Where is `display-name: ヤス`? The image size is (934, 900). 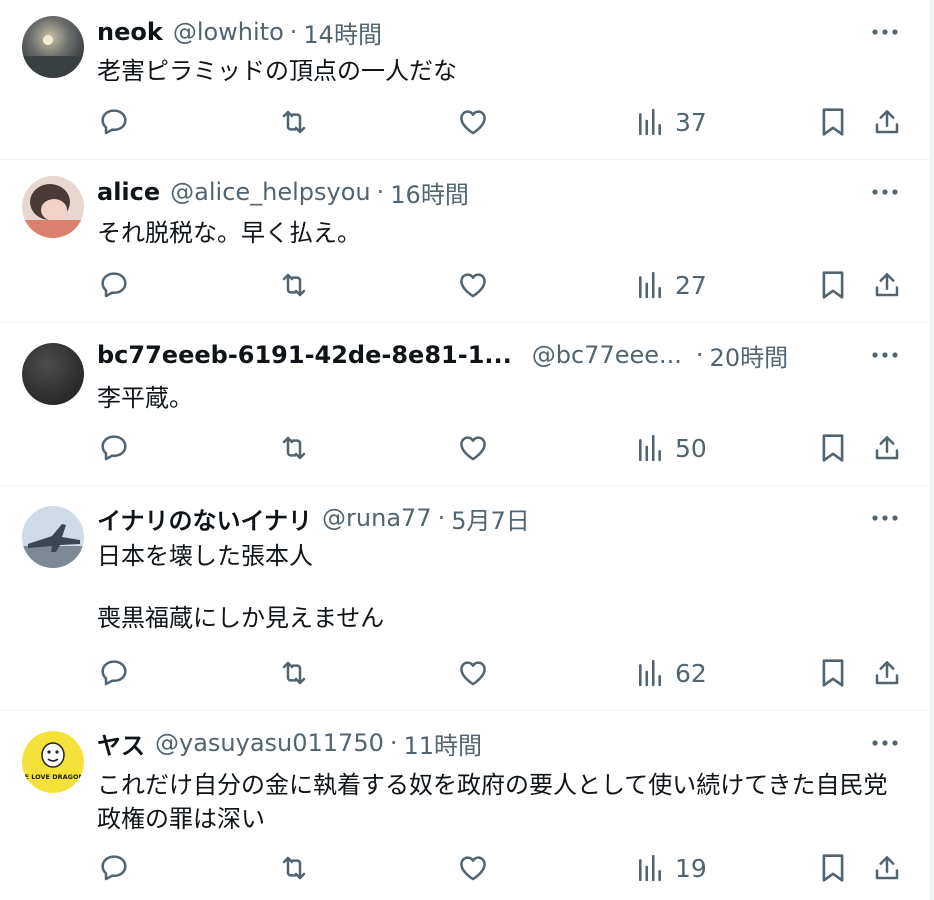
display-name: ヤス is located at coordinates (121, 743).